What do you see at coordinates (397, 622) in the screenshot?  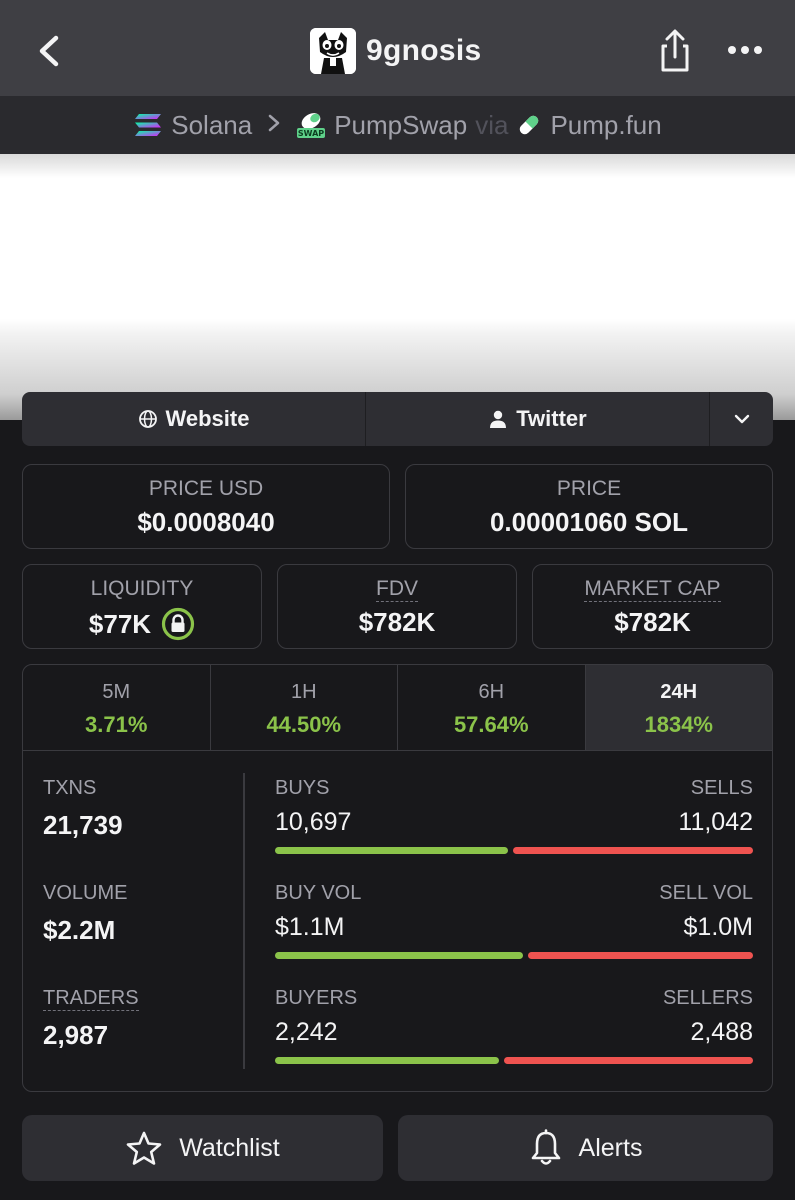 I see `fdv-value: $782K` at bounding box center [397, 622].